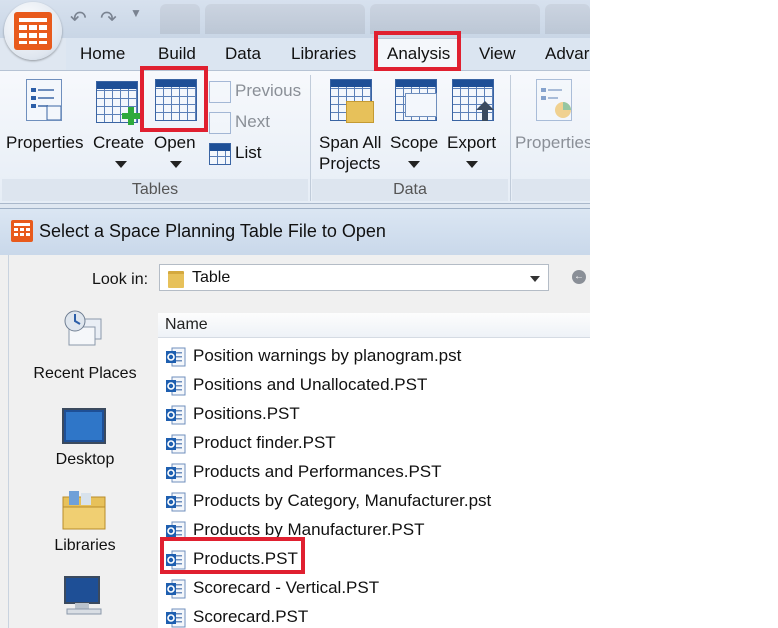  What do you see at coordinates (220, 154) in the screenshot?
I see `list-icon` at bounding box center [220, 154].